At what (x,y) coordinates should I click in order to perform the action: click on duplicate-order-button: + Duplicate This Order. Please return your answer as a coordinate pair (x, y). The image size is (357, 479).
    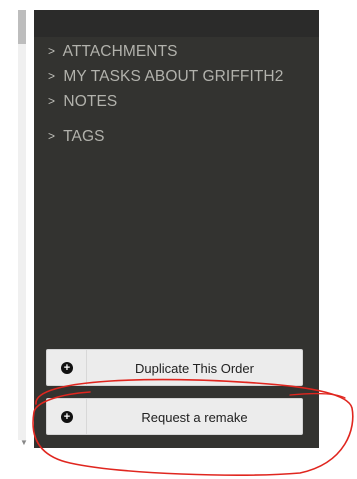
    Looking at the image, I should click on (174, 367).